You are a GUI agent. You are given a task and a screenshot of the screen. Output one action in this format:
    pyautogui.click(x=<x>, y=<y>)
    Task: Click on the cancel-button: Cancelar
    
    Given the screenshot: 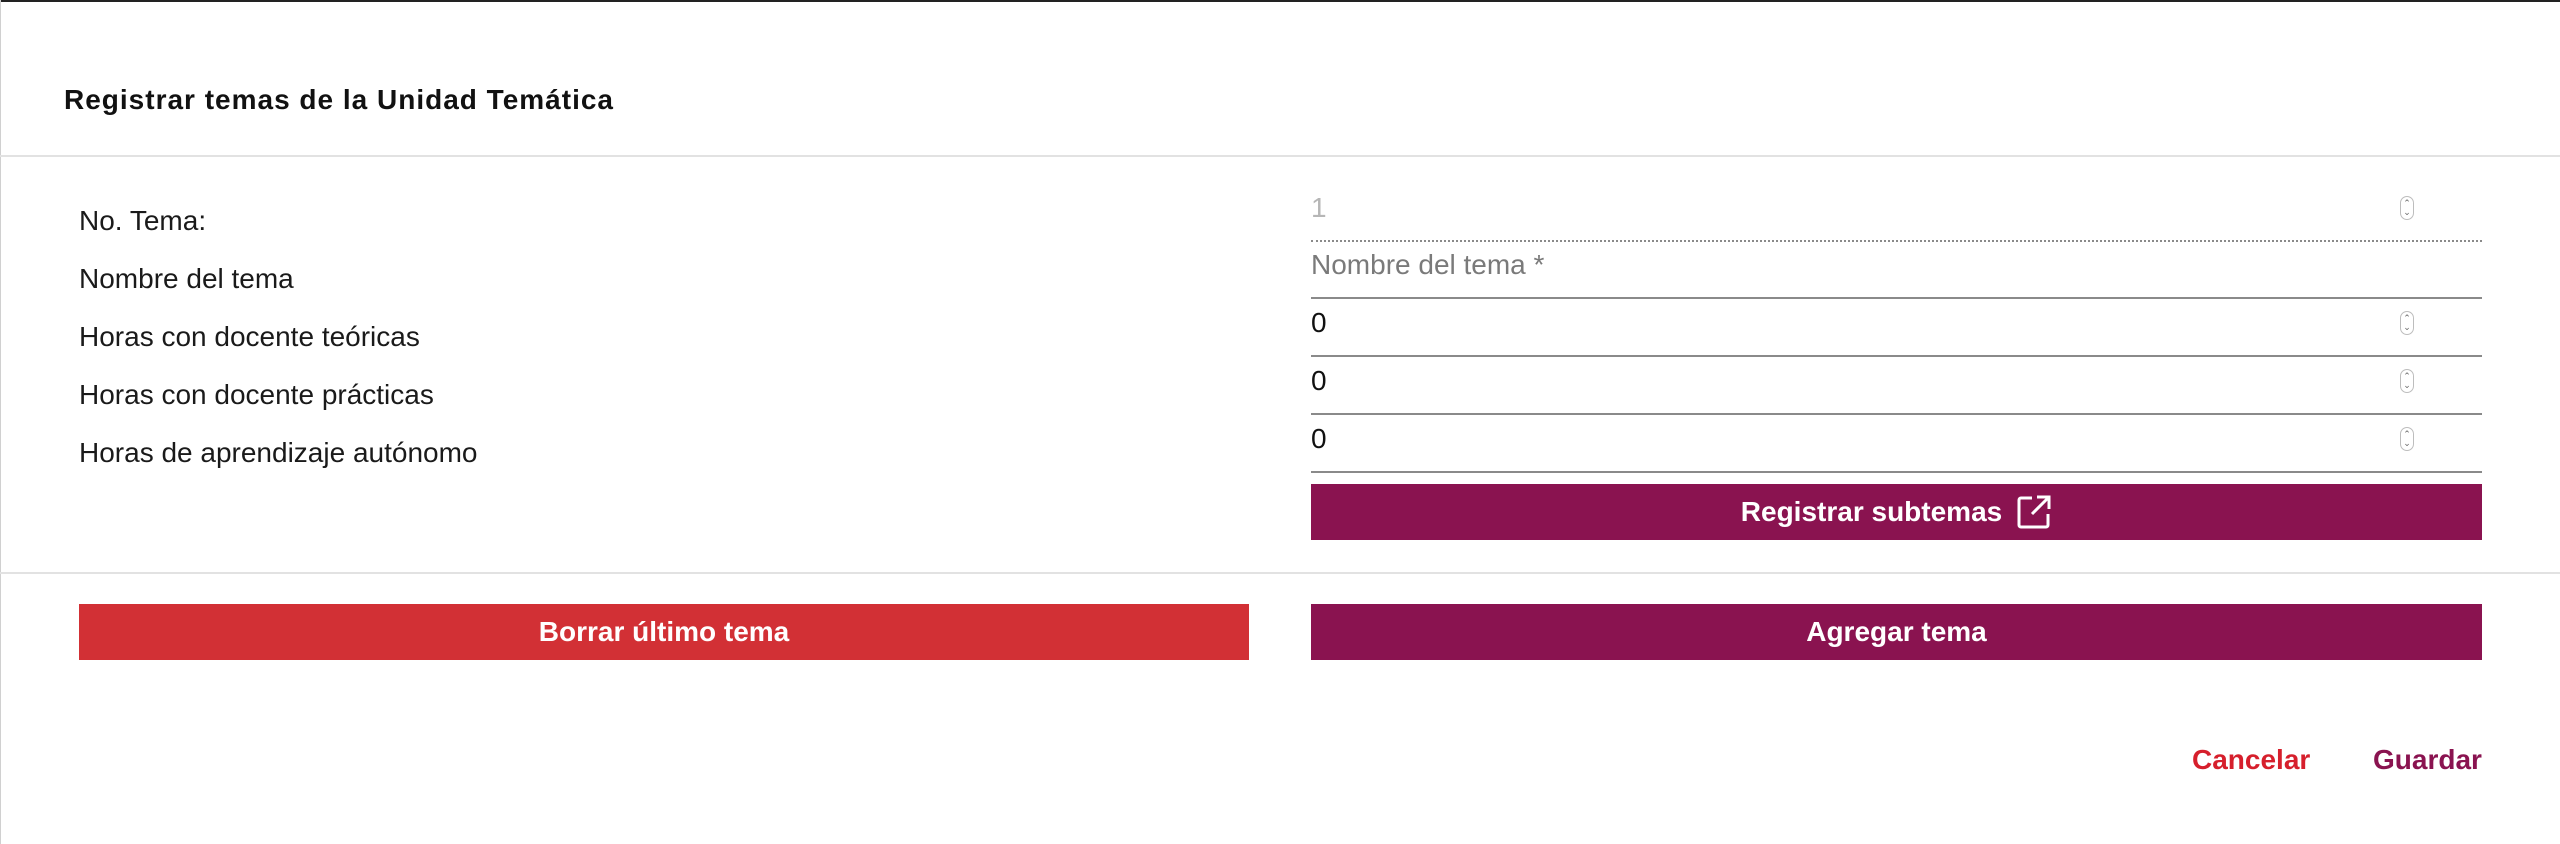 What is the action you would take?
    pyautogui.click(x=2251, y=760)
    